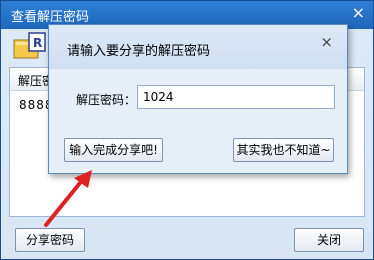  Describe the element at coordinates (326, 42) in the screenshot. I see `dialog-close-icon: ×` at that location.